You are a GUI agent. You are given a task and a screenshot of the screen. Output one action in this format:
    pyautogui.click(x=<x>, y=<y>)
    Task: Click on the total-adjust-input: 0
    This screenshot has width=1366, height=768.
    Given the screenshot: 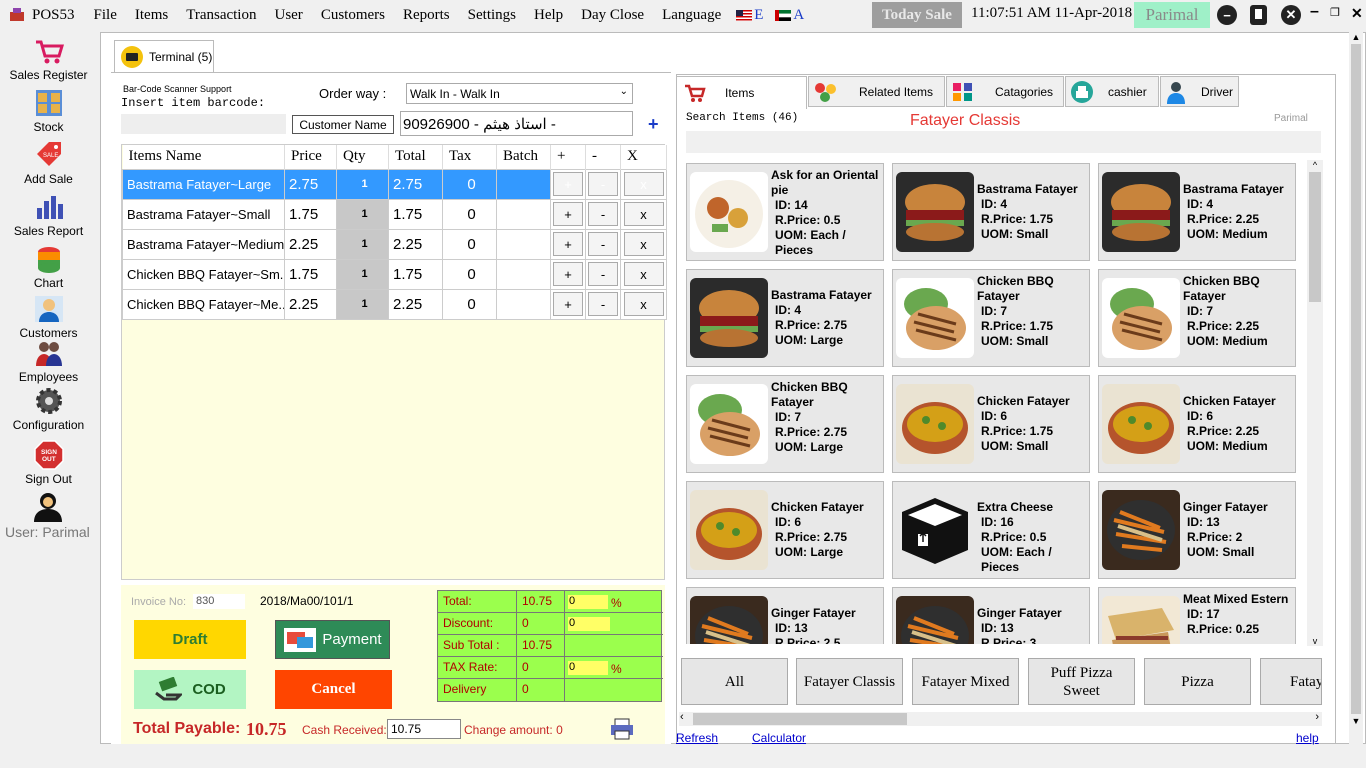 What is the action you would take?
    pyautogui.click(x=588, y=602)
    